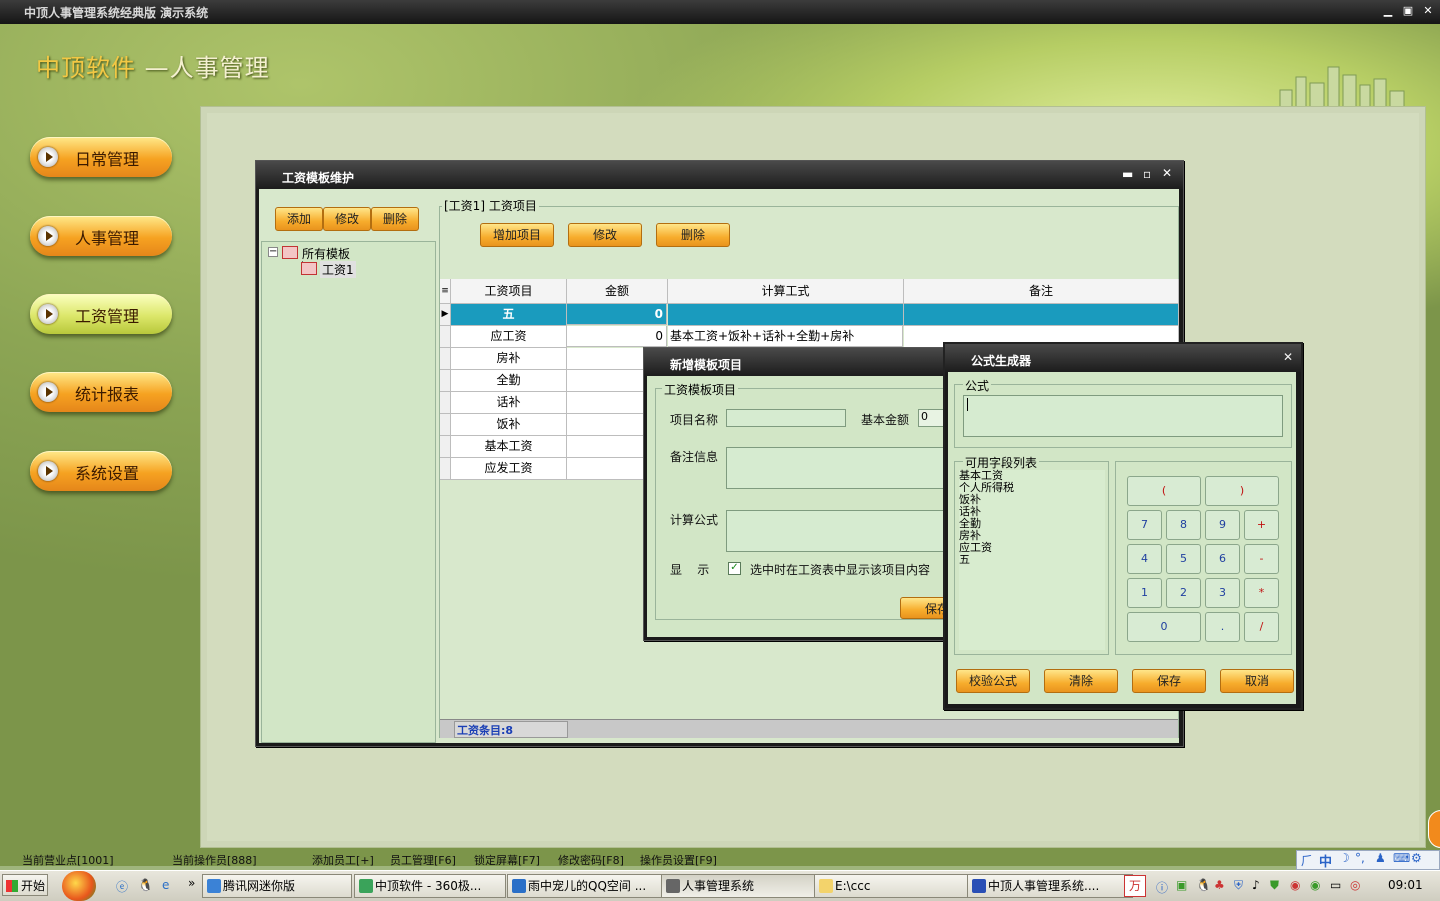  I want to click on key-minus: -, so click(1261, 559).